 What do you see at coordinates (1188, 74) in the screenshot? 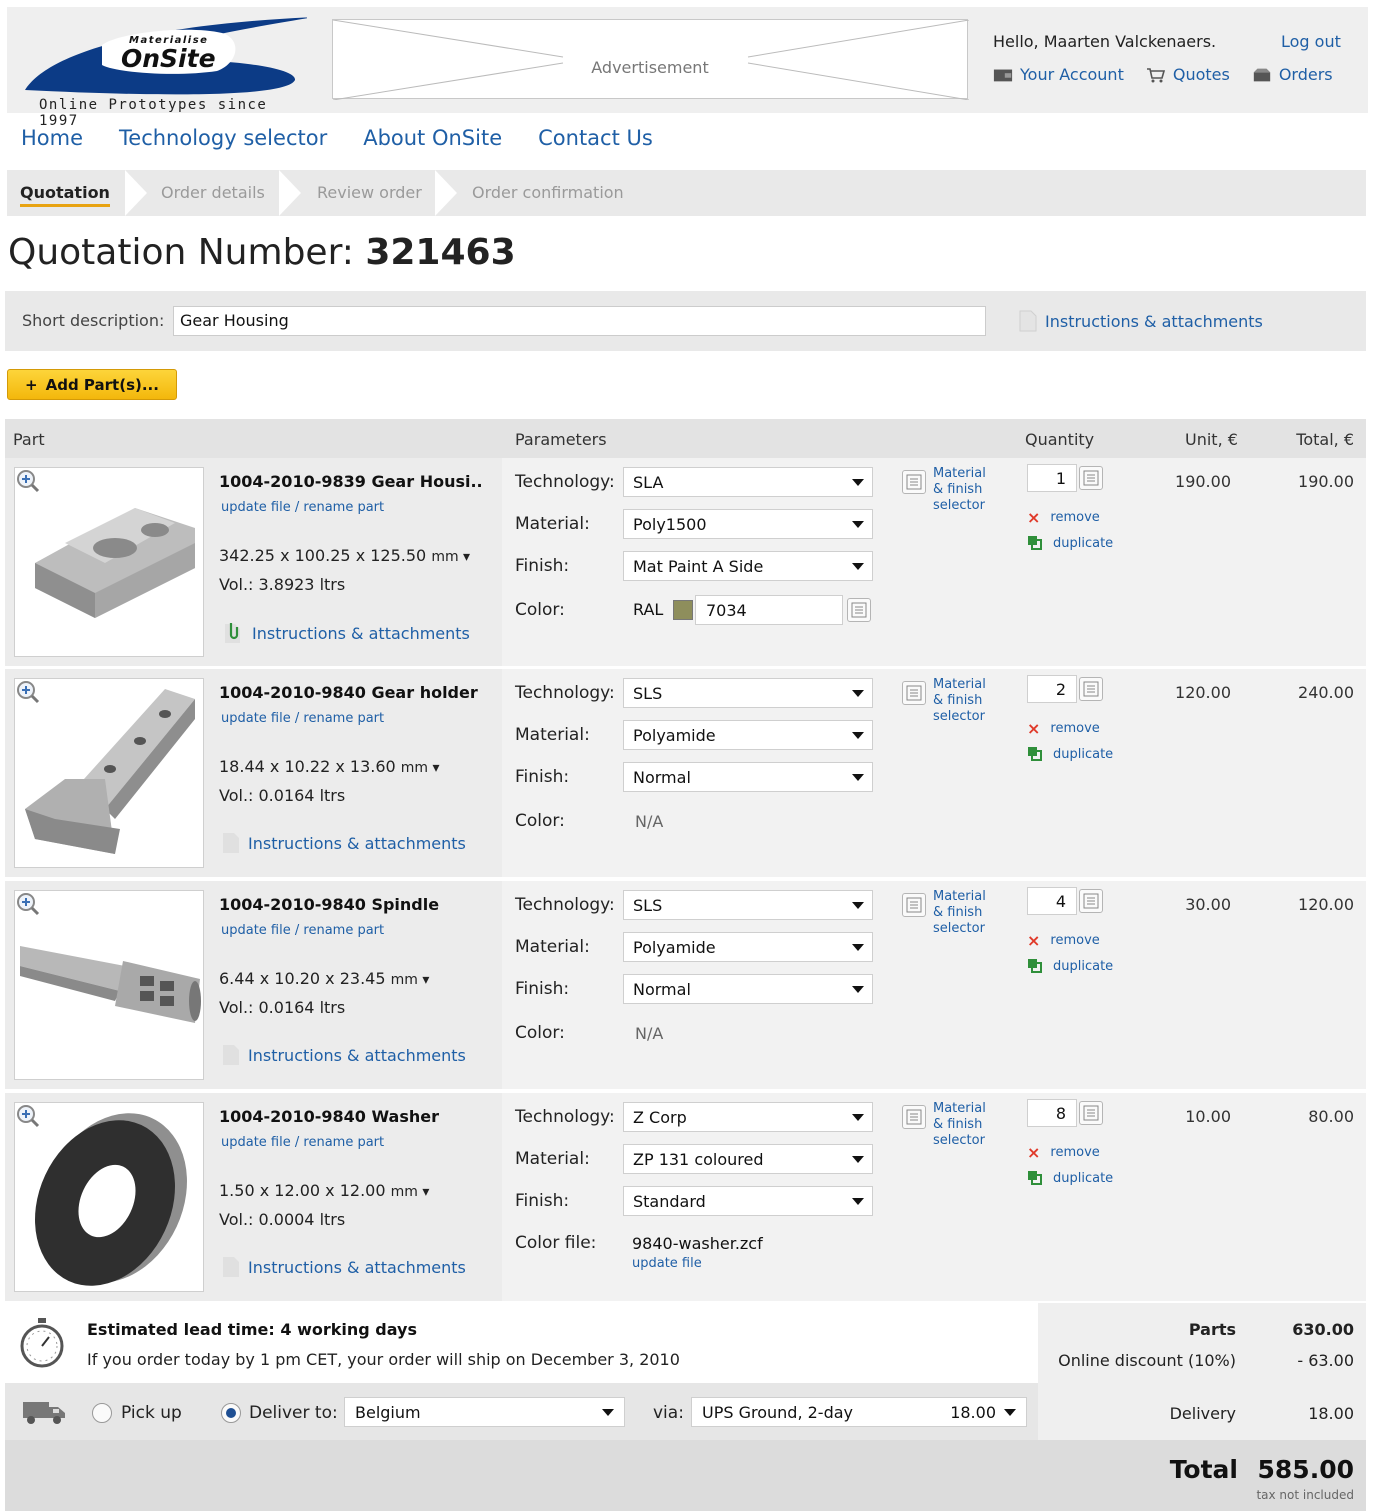
I see `quotes-link: Quotes` at bounding box center [1188, 74].